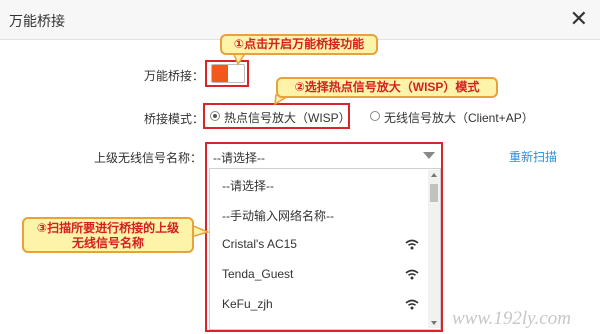  Describe the element at coordinates (173, 76) in the screenshot. I see `bridge-label: 万能桥接：` at that location.